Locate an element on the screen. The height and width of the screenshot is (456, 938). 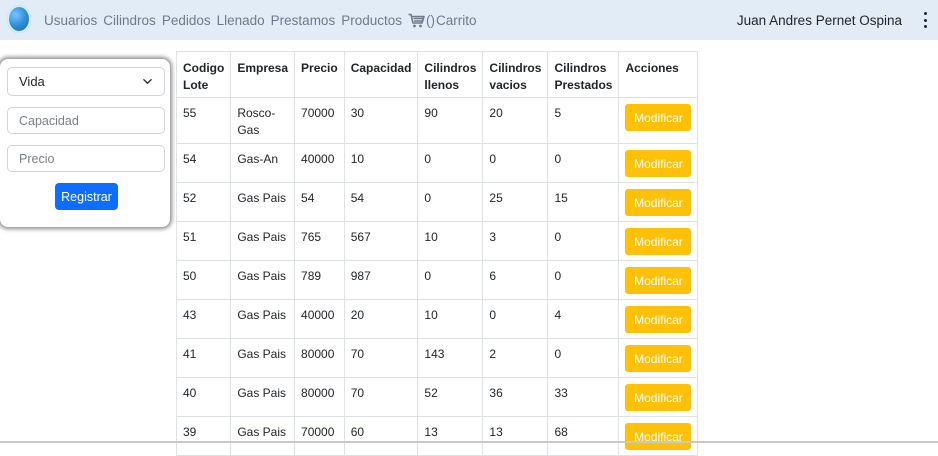
nav-link-prestamos: Prestamos is located at coordinates (303, 20).